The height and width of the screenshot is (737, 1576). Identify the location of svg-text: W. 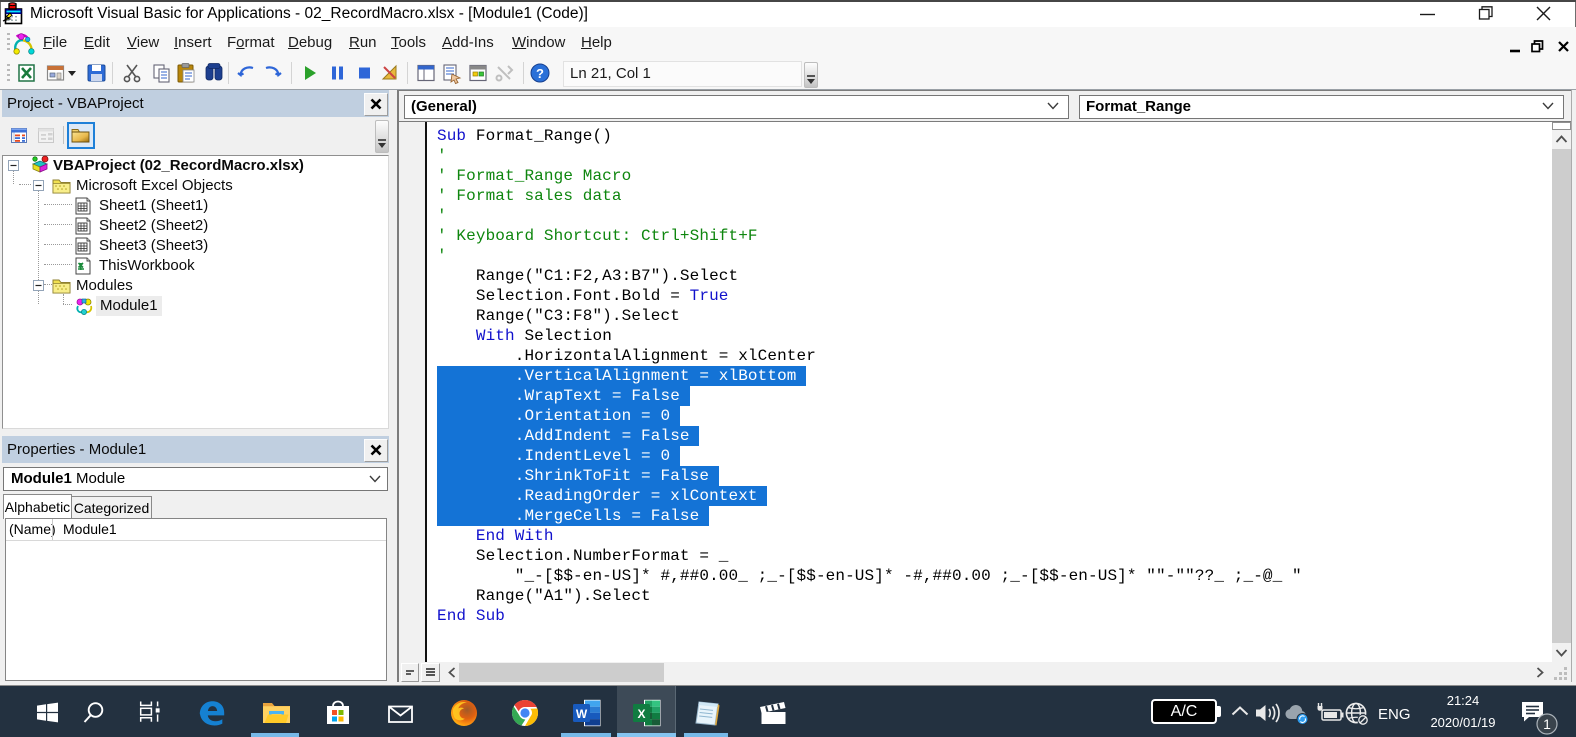
(582, 714).